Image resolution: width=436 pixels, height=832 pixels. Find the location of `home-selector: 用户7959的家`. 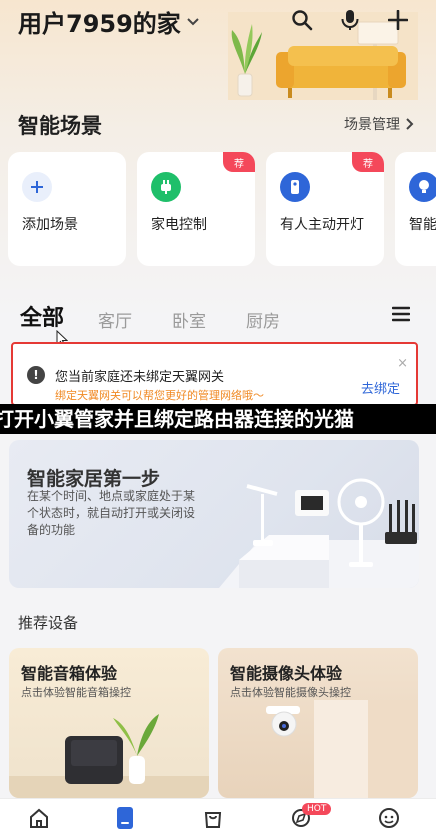

home-selector: 用户7959的家 is located at coordinates (108, 21).